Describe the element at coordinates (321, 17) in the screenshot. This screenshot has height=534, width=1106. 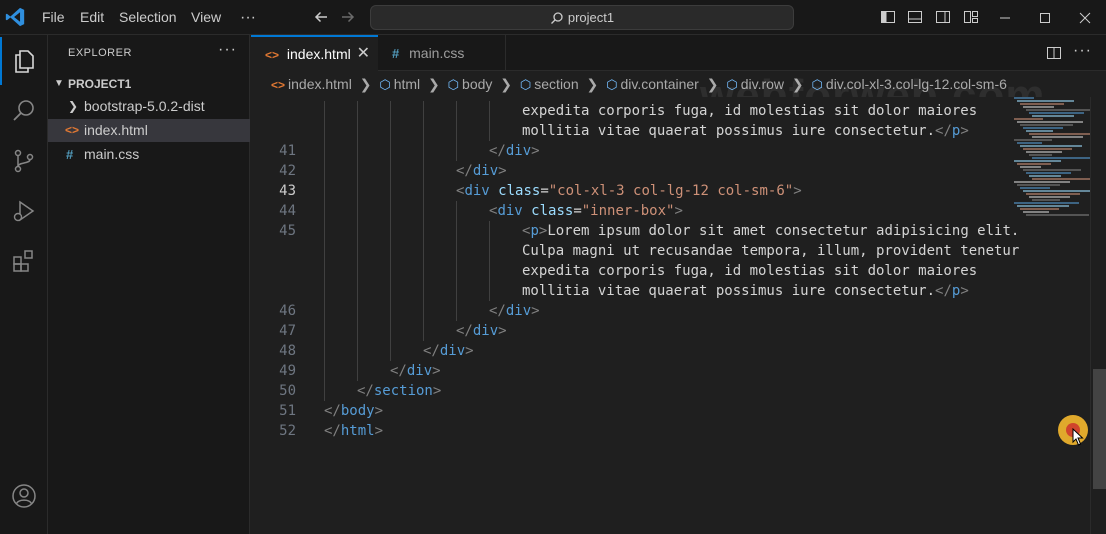
I see `arrow-left-icon` at that location.